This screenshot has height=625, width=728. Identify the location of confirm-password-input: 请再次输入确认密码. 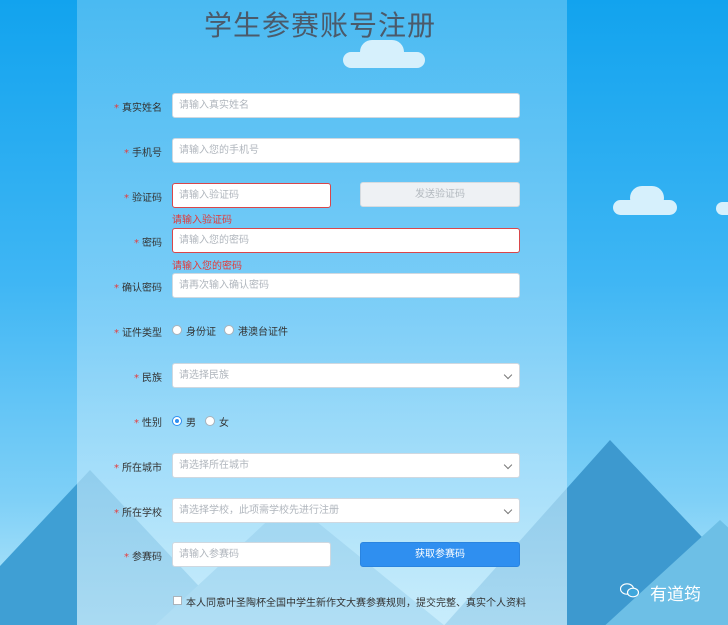
(346, 285).